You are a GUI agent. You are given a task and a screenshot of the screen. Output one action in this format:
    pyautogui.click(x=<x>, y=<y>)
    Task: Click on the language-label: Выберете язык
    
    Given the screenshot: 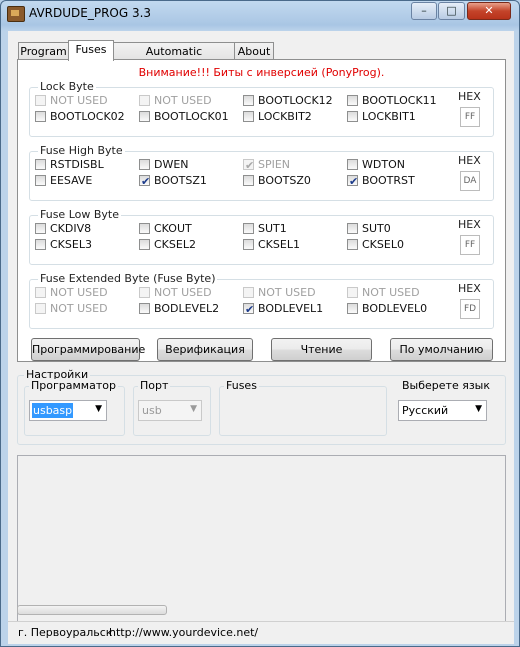 What is the action you would take?
    pyautogui.click(x=446, y=385)
    